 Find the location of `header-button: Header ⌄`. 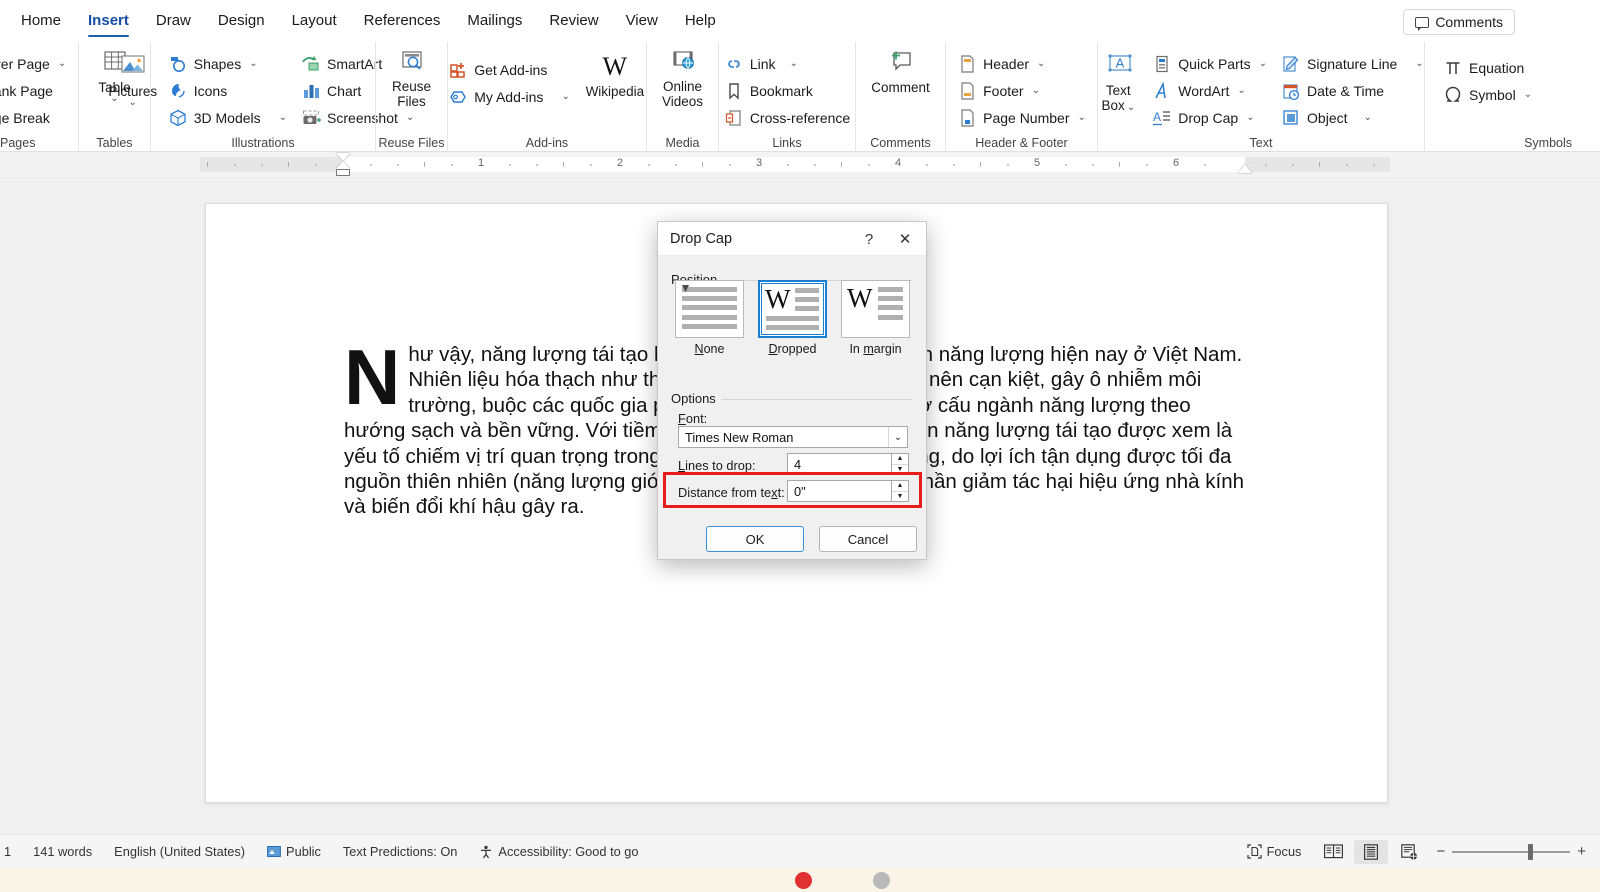

header-button: Header ⌄ is located at coordinates (1021, 63).